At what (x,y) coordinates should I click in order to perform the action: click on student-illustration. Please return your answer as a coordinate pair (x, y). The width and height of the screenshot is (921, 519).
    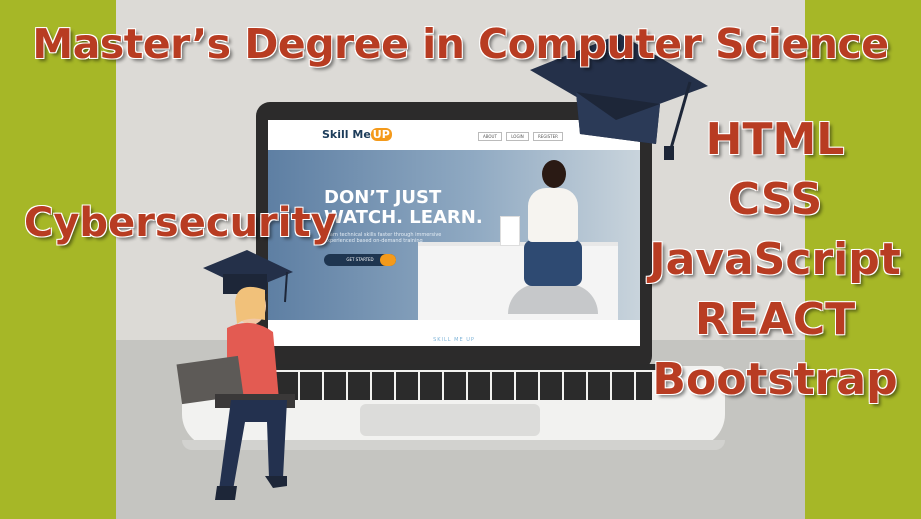
    Looking at the image, I should click on (235, 375).